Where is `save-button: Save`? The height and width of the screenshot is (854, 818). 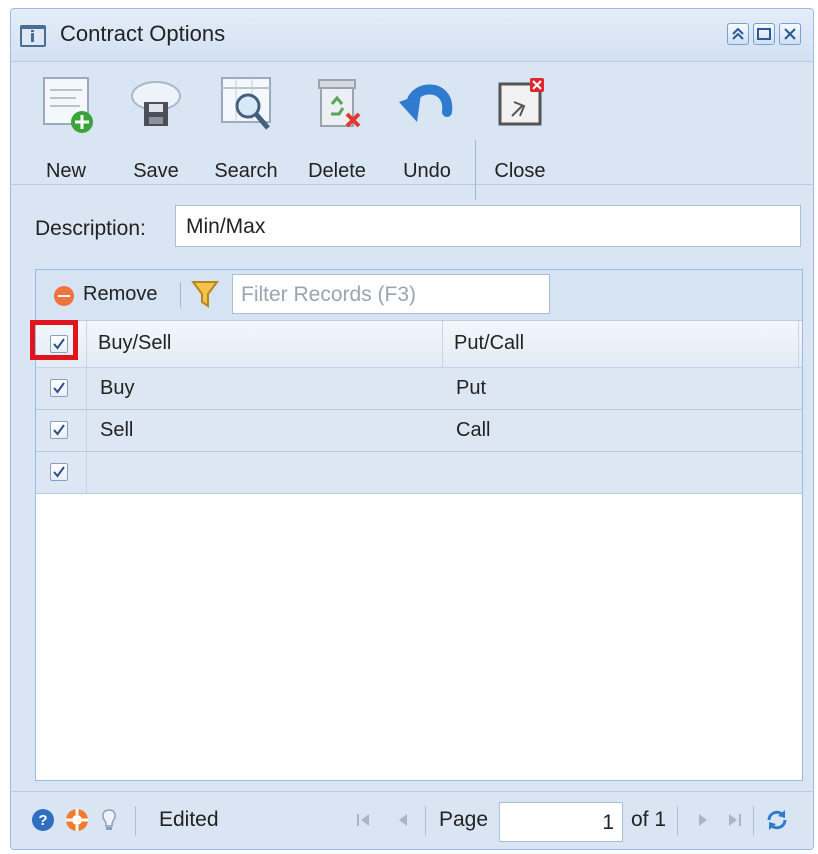 save-button: Save is located at coordinates (156, 127).